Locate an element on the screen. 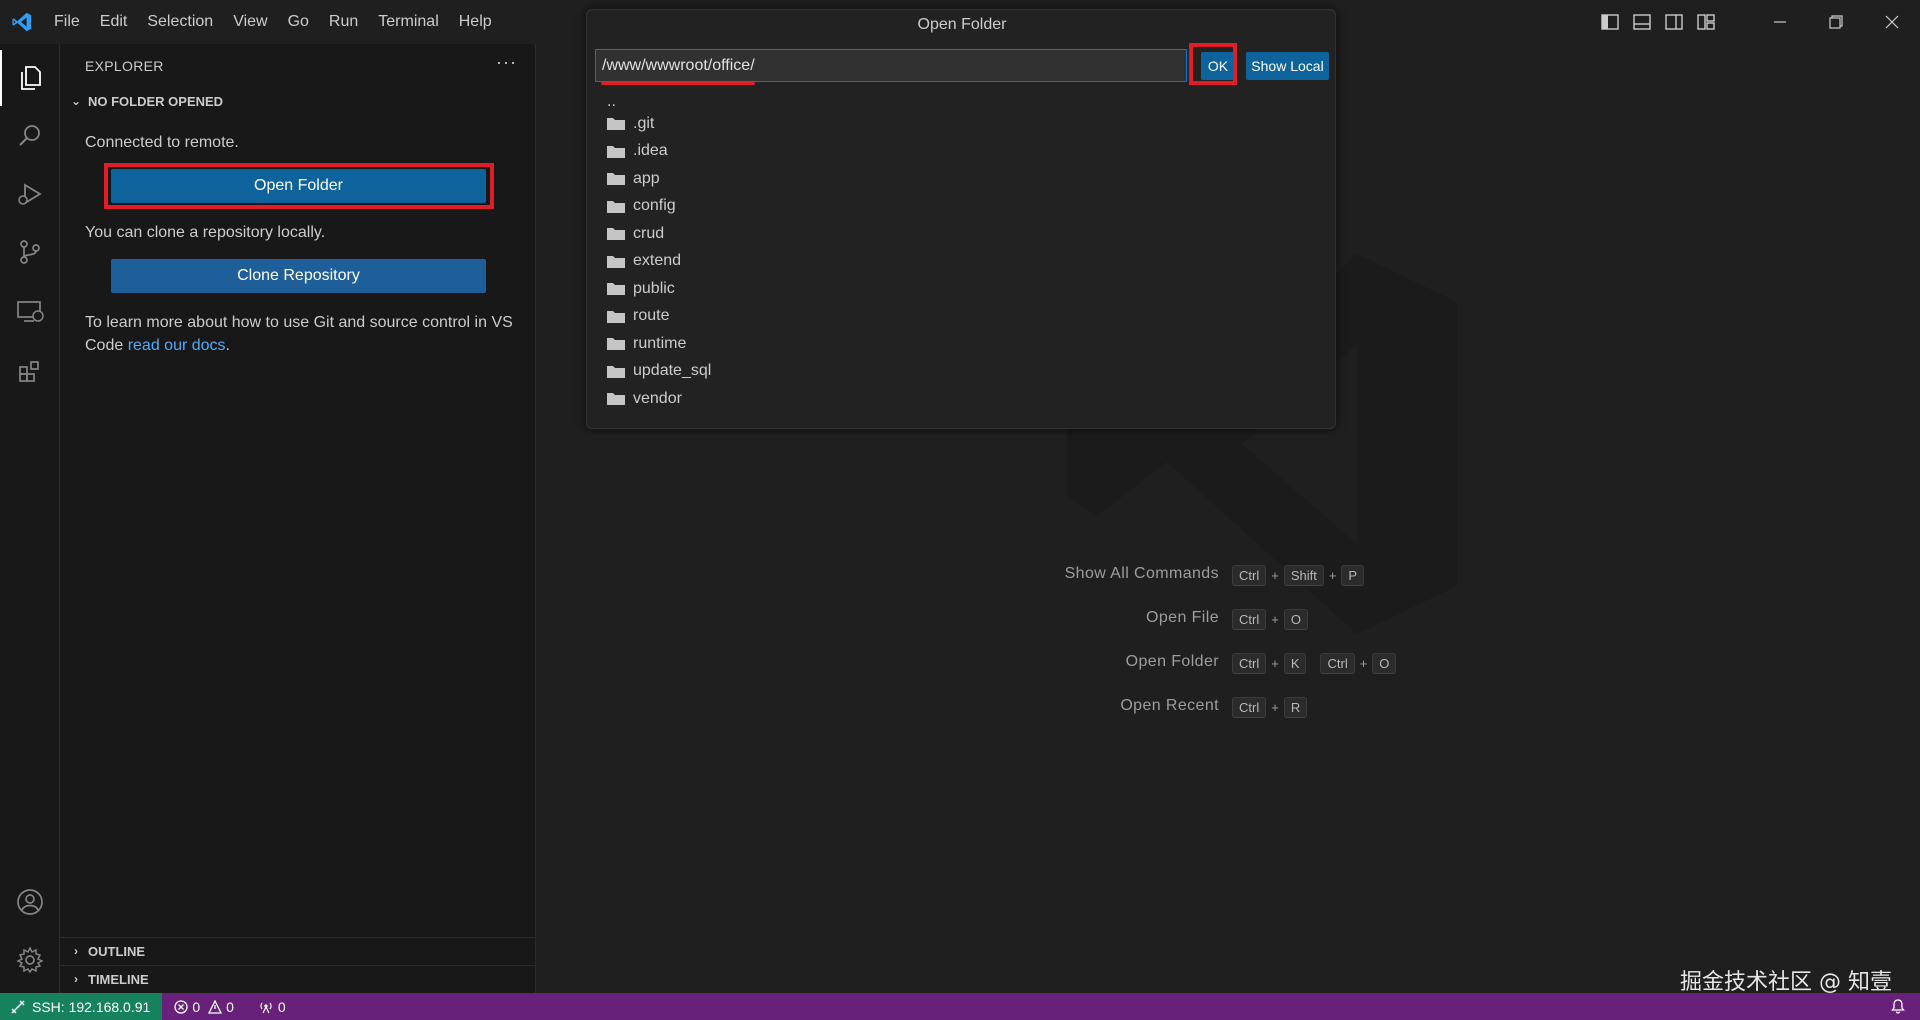 Image resolution: width=1920 pixels, height=1020 pixels. key-cap: Shift is located at coordinates (1303, 575).